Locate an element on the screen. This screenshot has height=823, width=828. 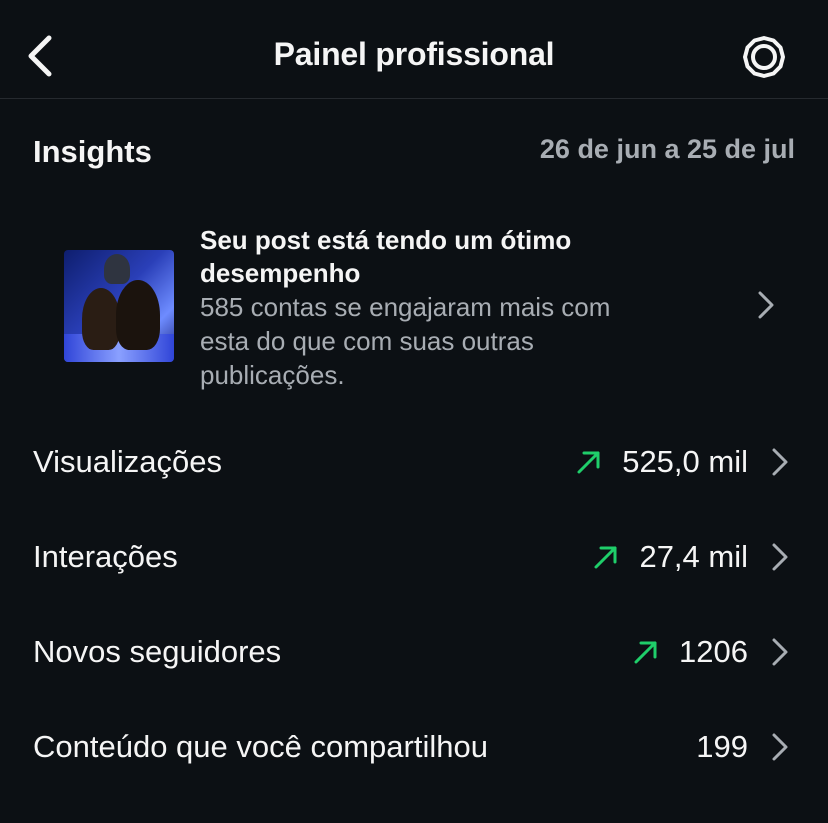
metric-row-interacoes: Interações 27,4 mil is located at coordinates (414, 557).